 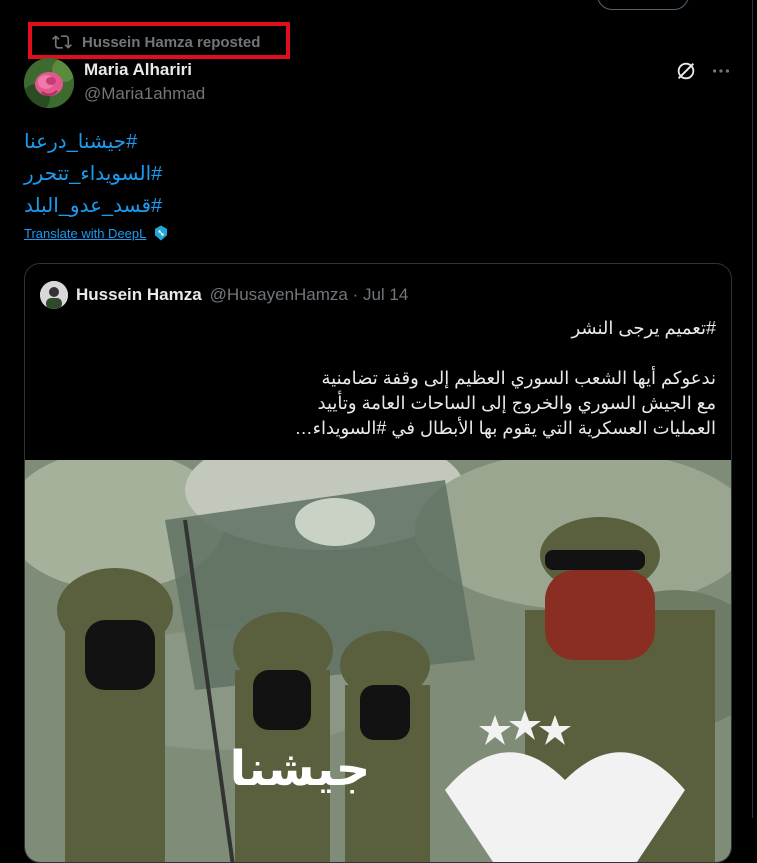 What do you see at coordinates (174, 142) in the screenshot?
I see `hashtag-link: #جيشنا_درعنا` at bounding box center [174, 142].